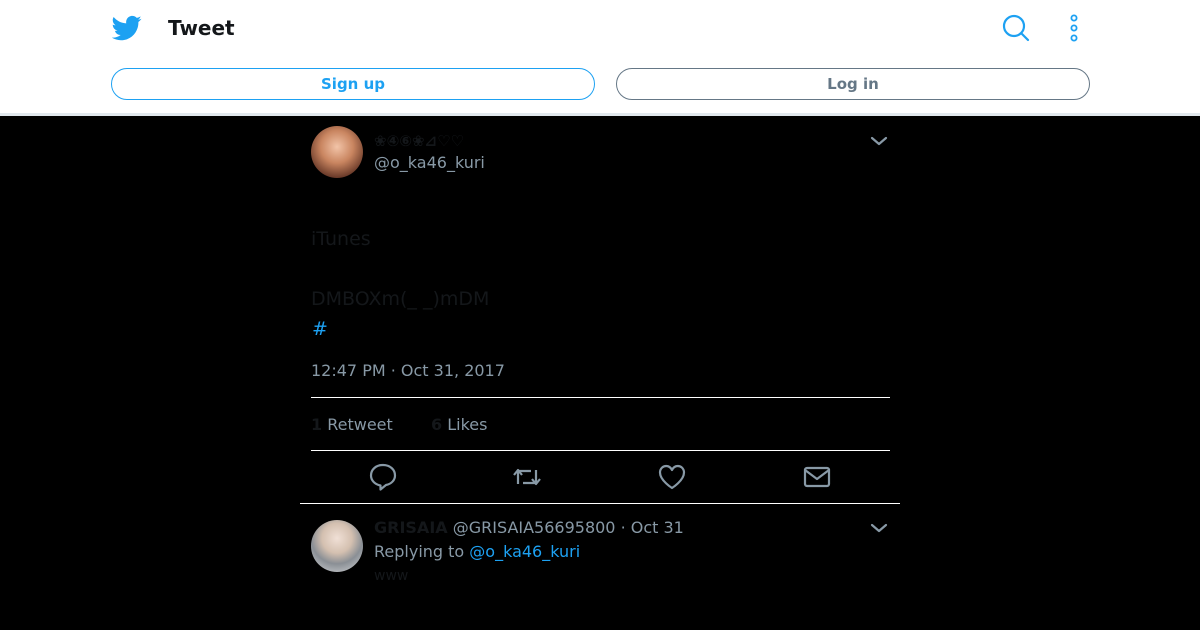 The height and width of the screenshot is (630, 1200). What do you see at coordinates (568, 527) in the screenshot?
I see `reply-handle-date: @GRISAIA56695800 · Oct 31` at bounding box center [568, 527].